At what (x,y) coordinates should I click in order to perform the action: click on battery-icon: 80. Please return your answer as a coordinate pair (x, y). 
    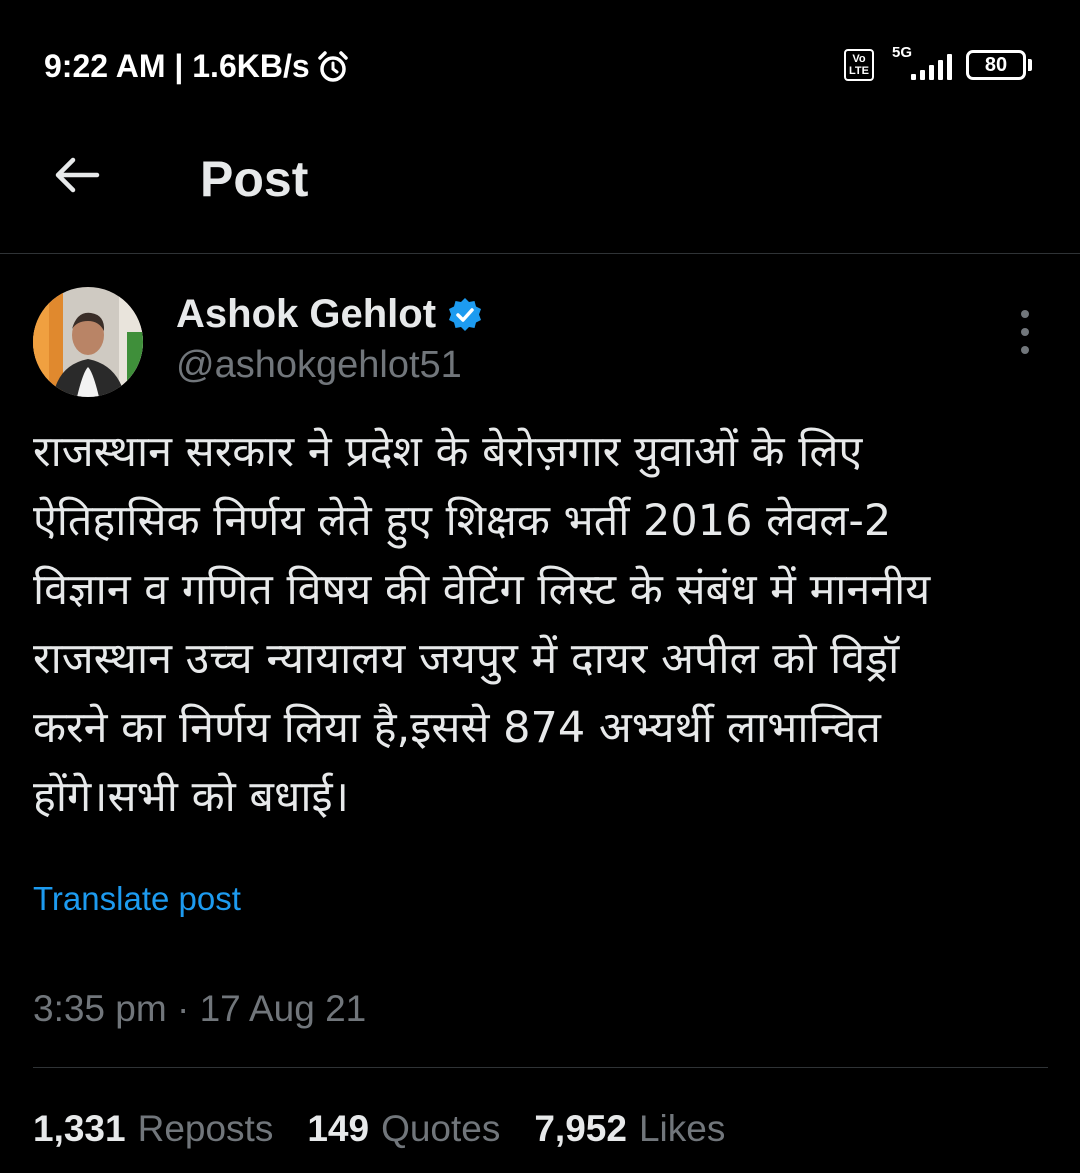
    Looking at the image, I should click on (999, 65).